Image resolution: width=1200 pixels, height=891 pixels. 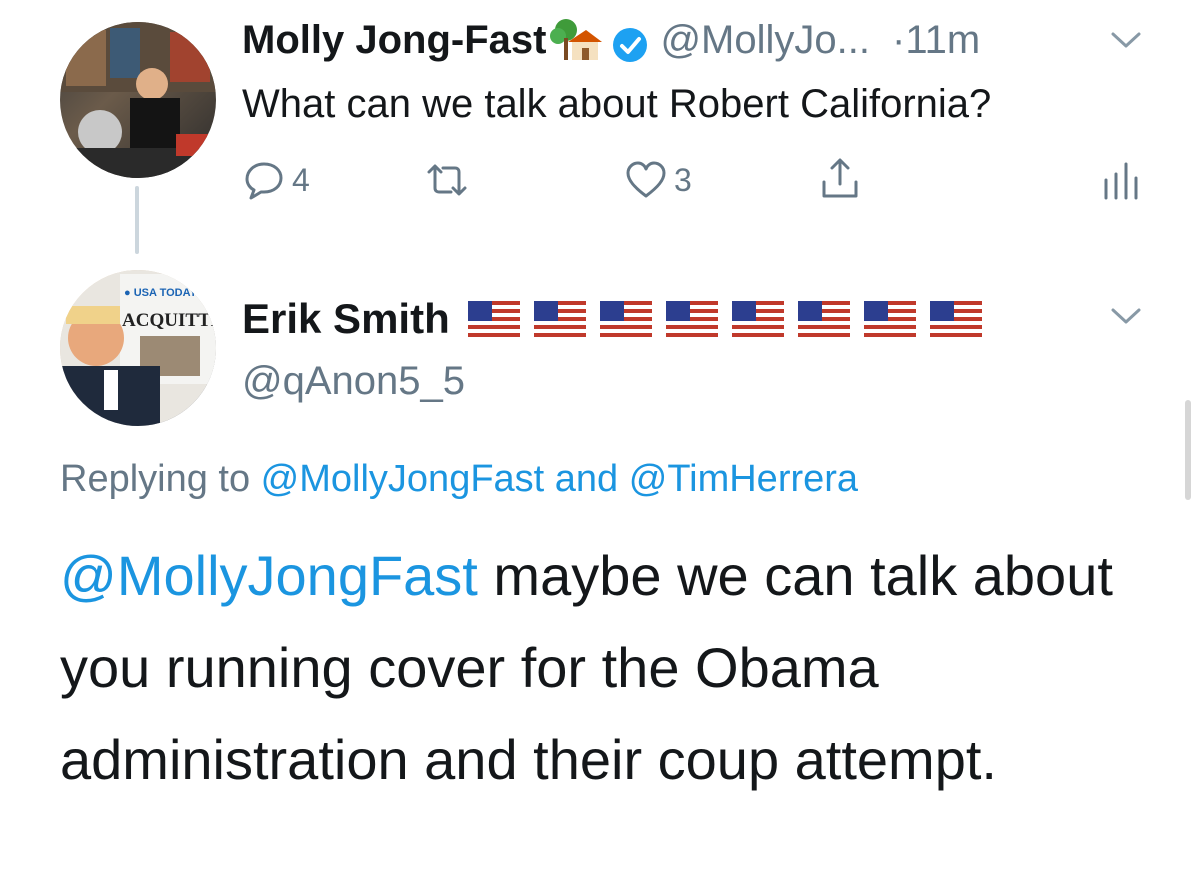 I want to click on tweet1-timestamp: 11m, so click(x=942, y=40).